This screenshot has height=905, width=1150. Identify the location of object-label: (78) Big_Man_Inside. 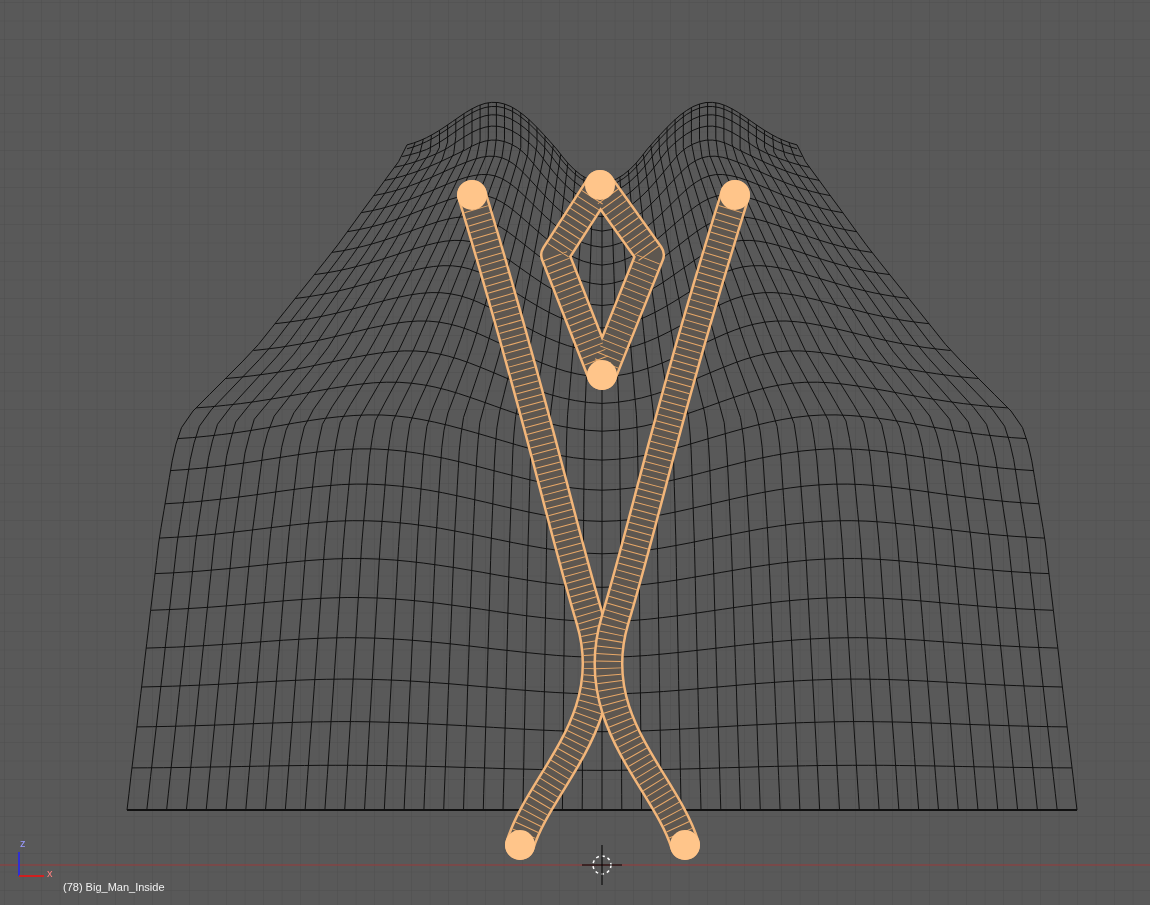
(114, 887).